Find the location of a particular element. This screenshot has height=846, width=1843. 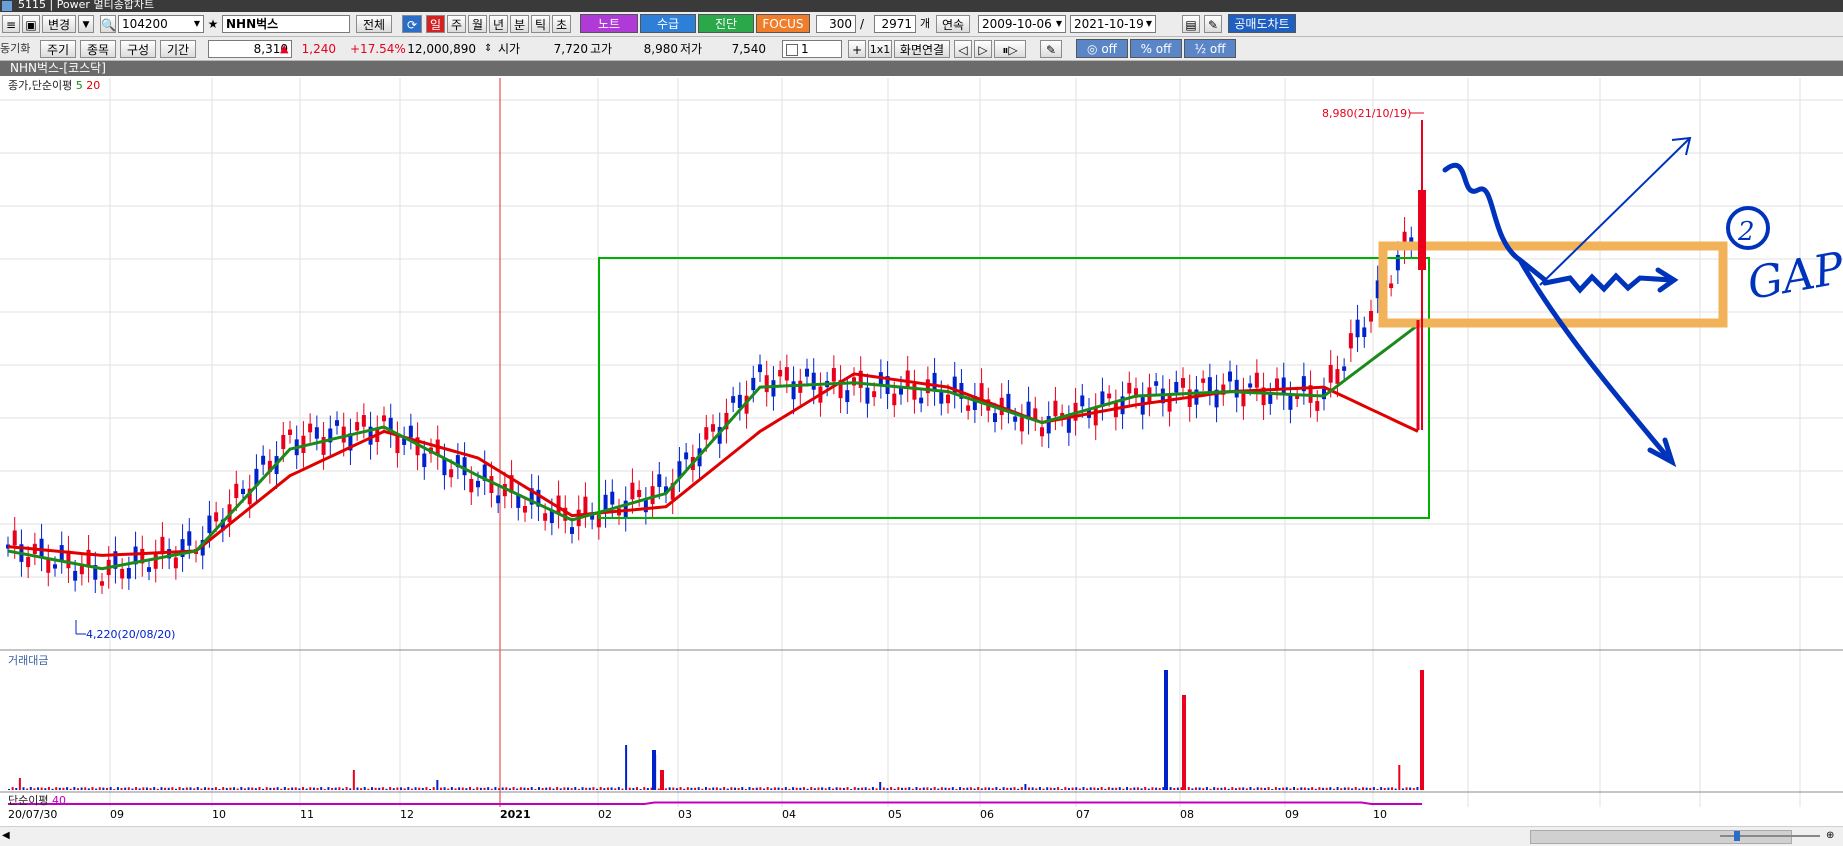

crosshair-icon: + is located at coordinates (857, 49).